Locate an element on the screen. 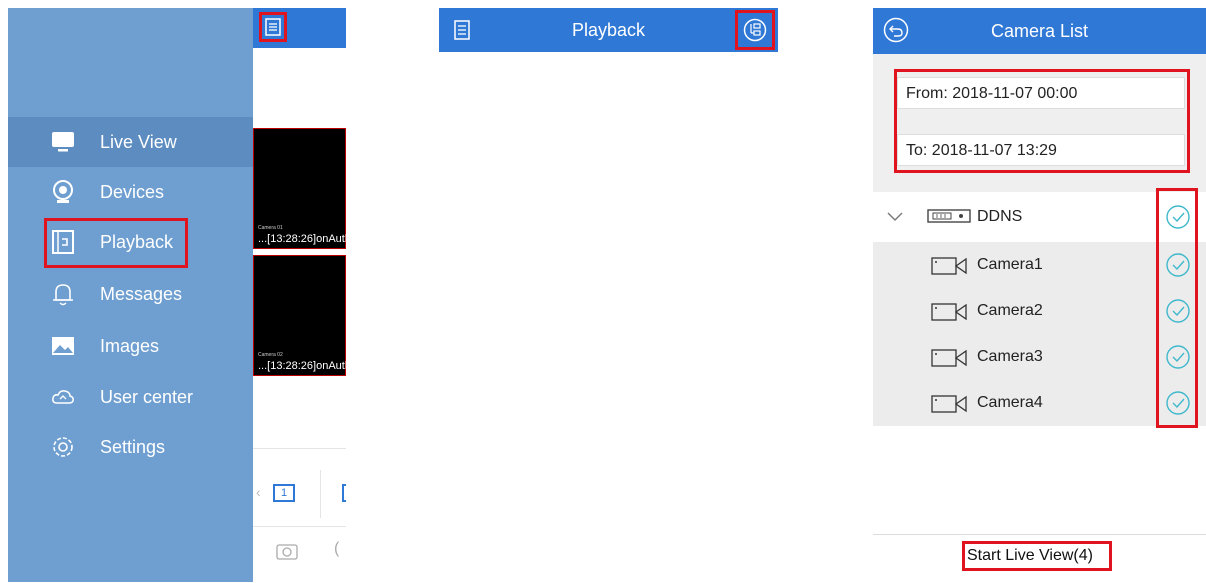 This screenshot has height=583, width=1206. menu-item-settings: Settings is located at coordinates (130, 447).